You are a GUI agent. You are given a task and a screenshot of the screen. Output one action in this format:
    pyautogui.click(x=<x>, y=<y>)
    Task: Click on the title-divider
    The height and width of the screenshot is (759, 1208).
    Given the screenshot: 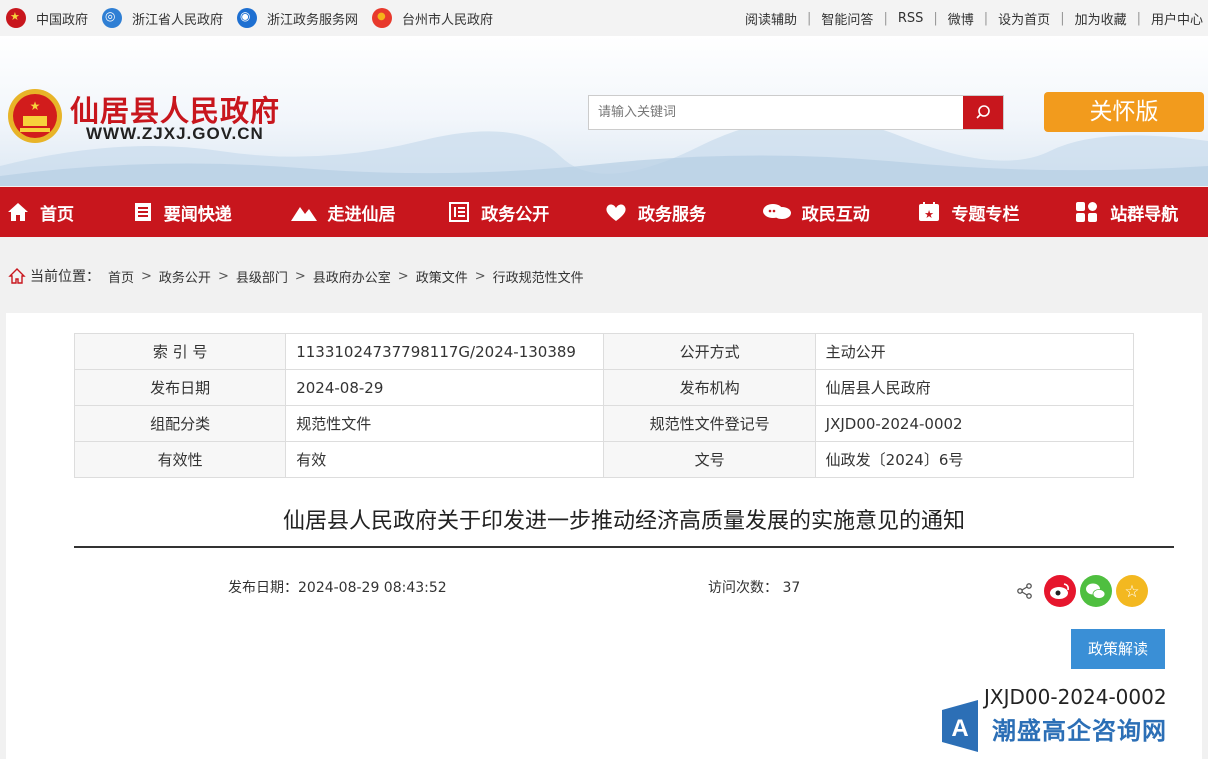 What is the action you would take?
    pyautogui.click(x=624, y=547)
    